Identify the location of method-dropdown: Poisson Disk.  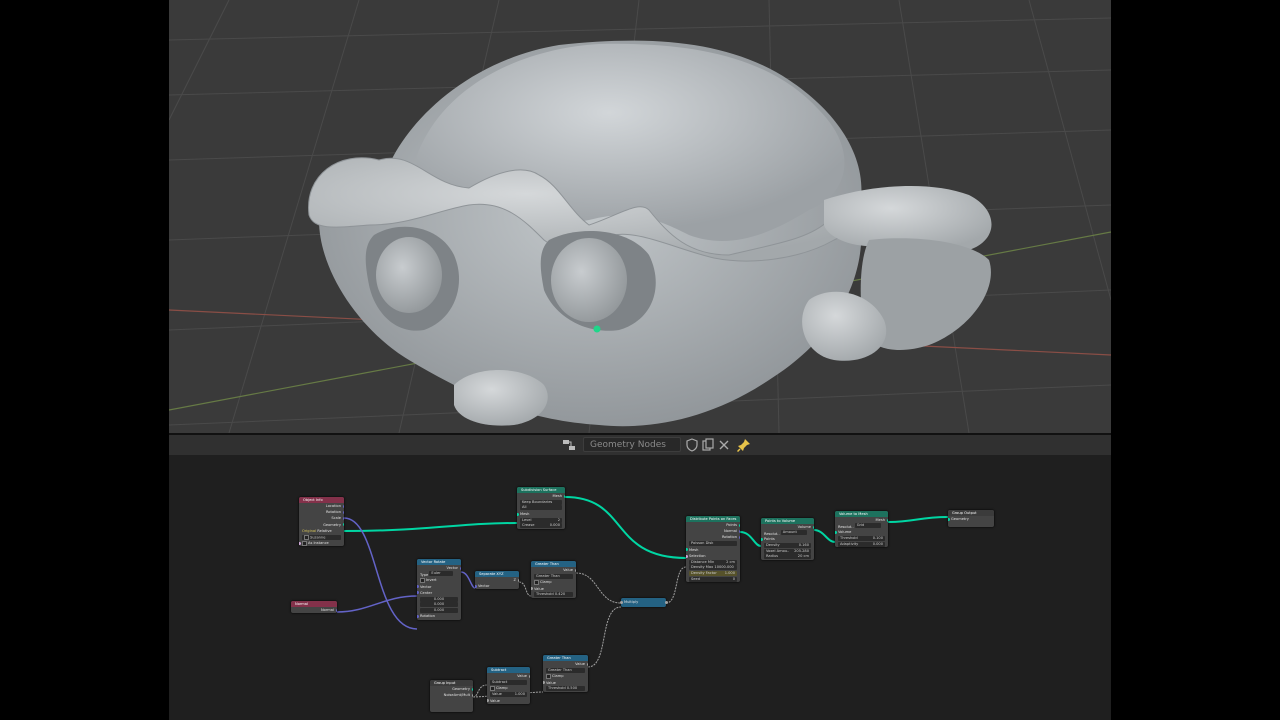
(713, 544).